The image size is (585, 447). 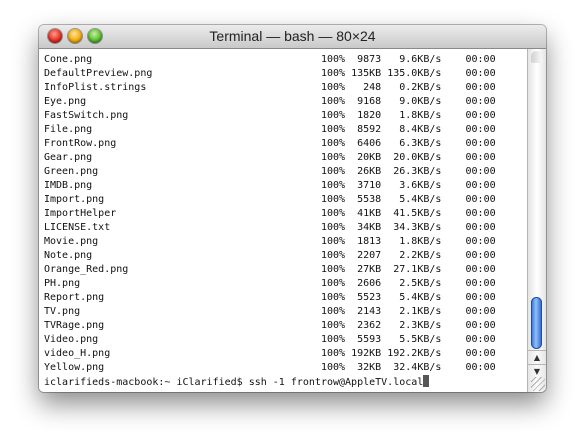 I want to click on title-bar: Terminal — bash — 80×24, so click(x=292, y=37).